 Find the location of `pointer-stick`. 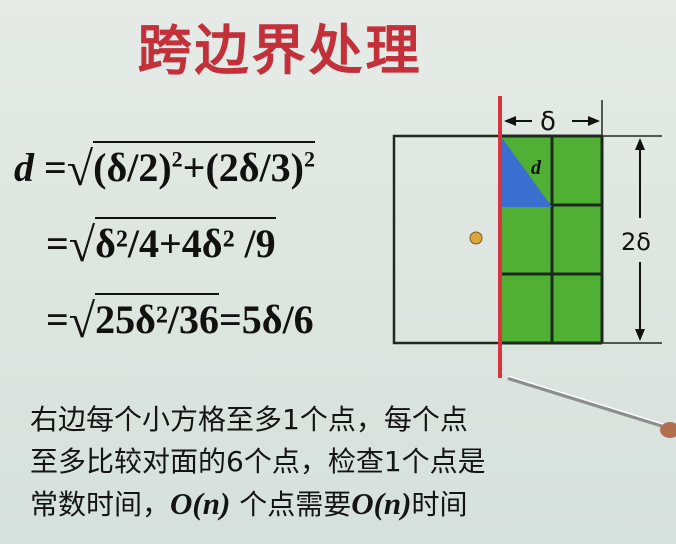

pointer-stick is located at coordinates (591, 406).